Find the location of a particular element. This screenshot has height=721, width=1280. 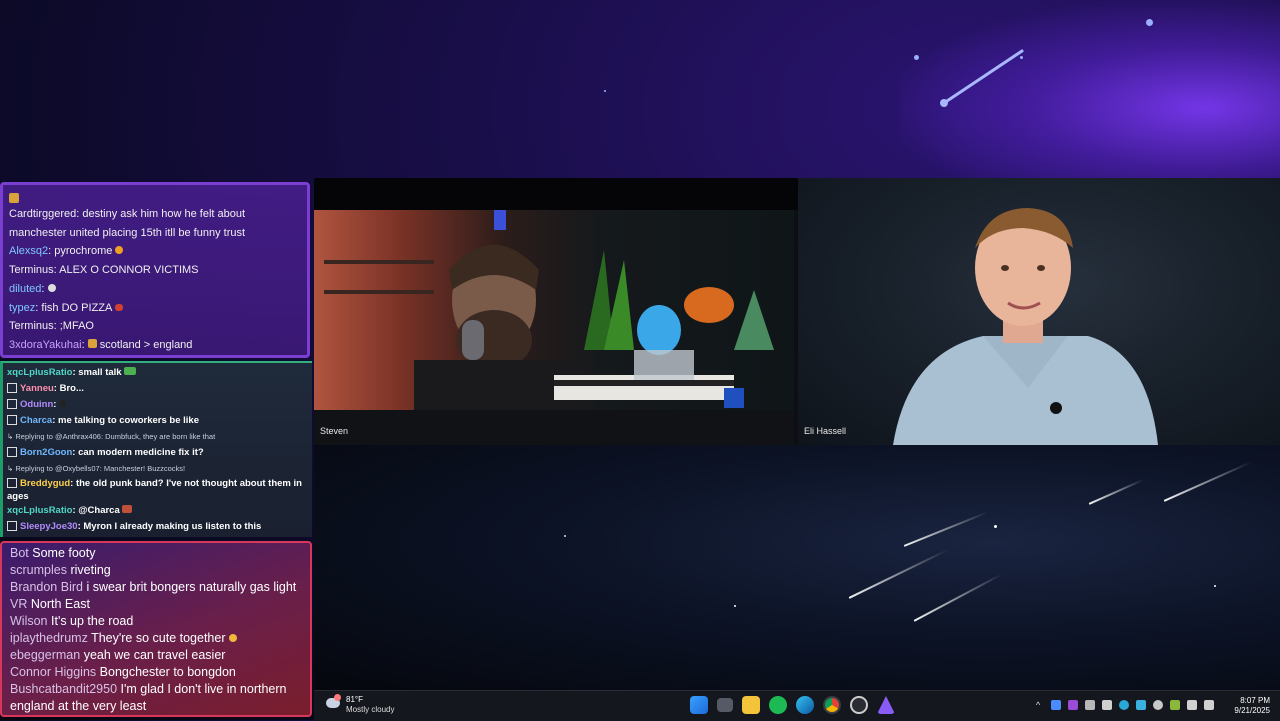

chrome-icon is located at coordinates (832, 705).